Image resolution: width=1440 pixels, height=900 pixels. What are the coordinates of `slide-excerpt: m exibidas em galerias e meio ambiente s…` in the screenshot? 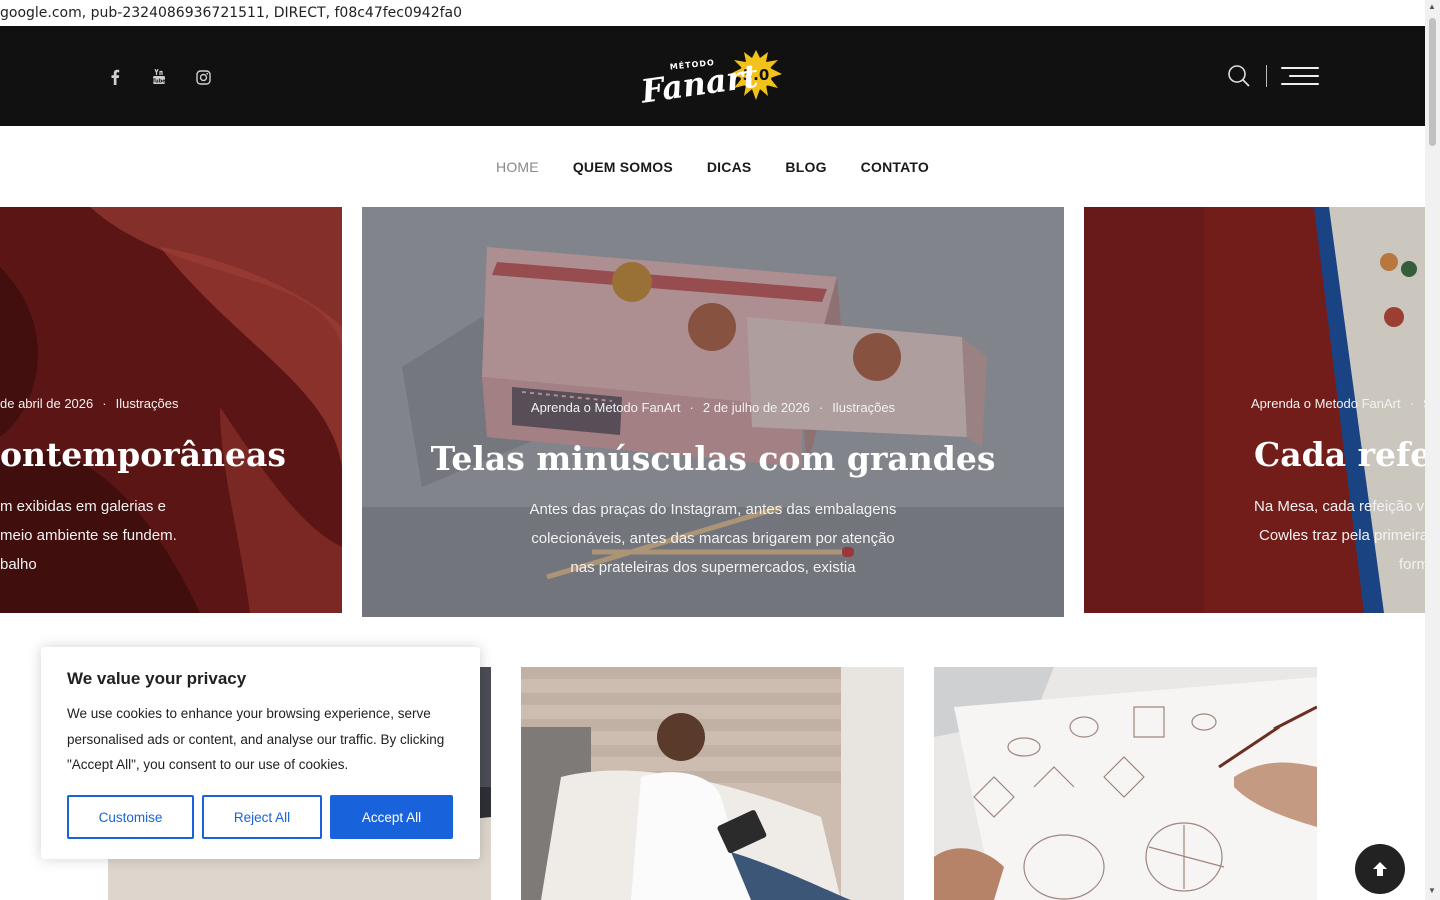 It's located at (88, 535).